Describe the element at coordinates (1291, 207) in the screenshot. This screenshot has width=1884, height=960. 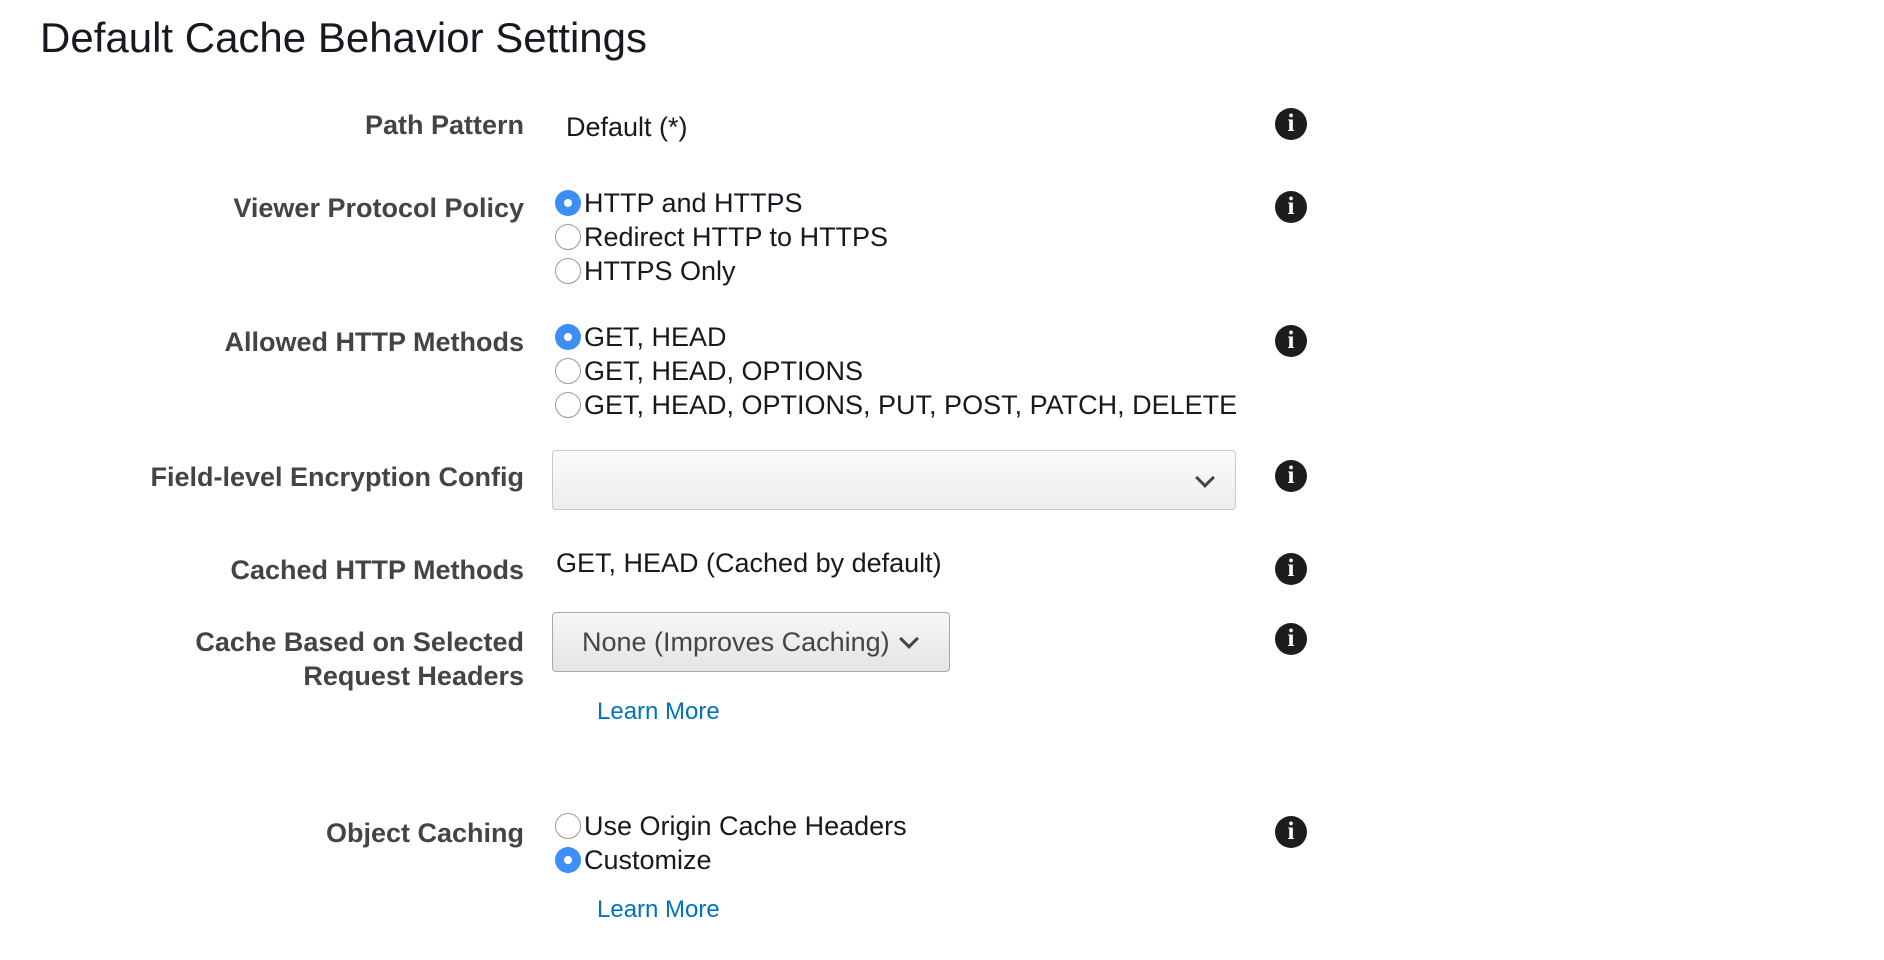
I see `viewer-protocol-policy-info-icon: i` at that location.